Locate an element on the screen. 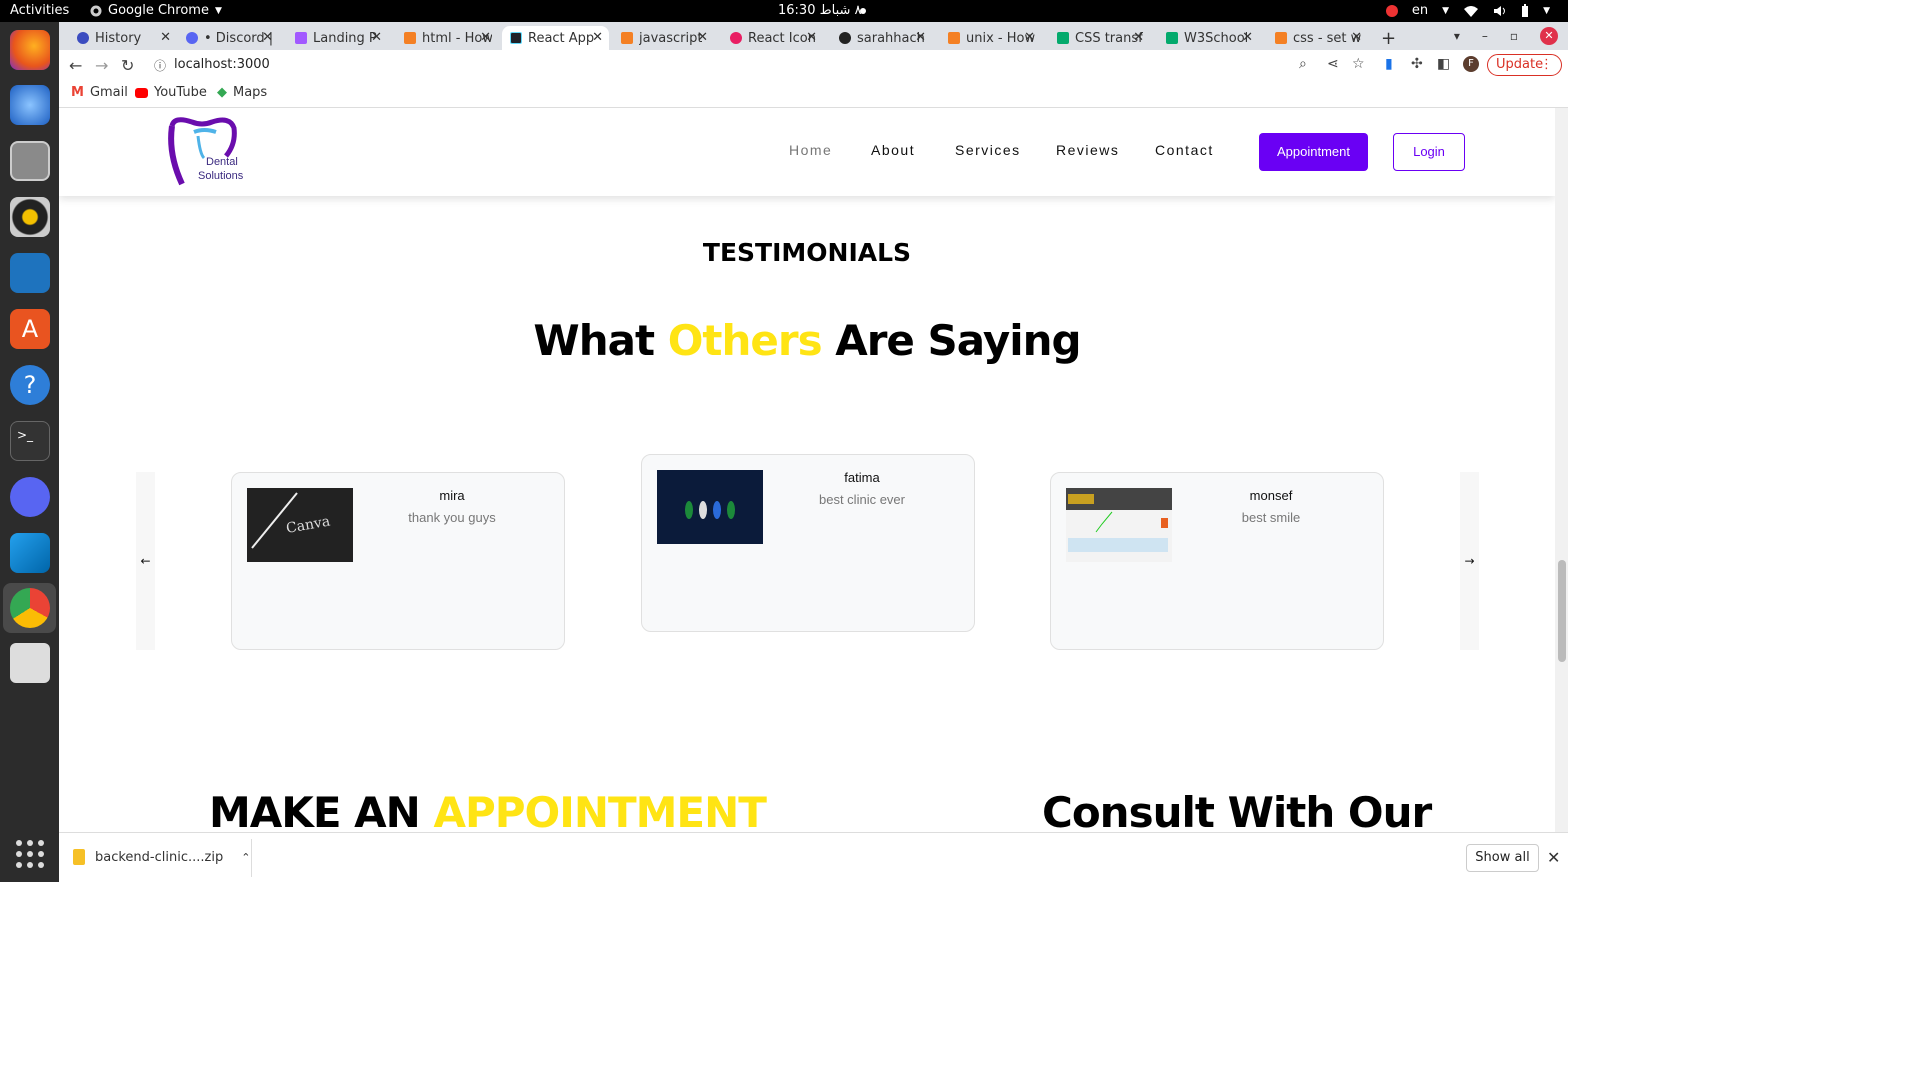 The image size is (1920, 1080). prev-arrow-button: ← is located at coordinates (145, 561).